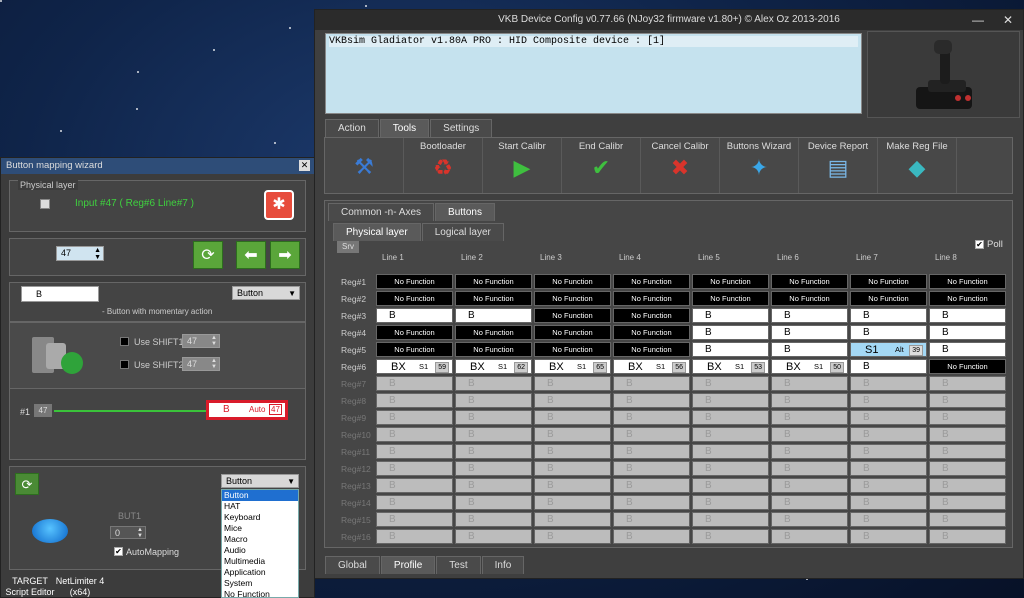  What do you see at coordinates (404, 128) in the screenshot?
I see `tab-top-1: Tools` at bounding box center [404, 128].